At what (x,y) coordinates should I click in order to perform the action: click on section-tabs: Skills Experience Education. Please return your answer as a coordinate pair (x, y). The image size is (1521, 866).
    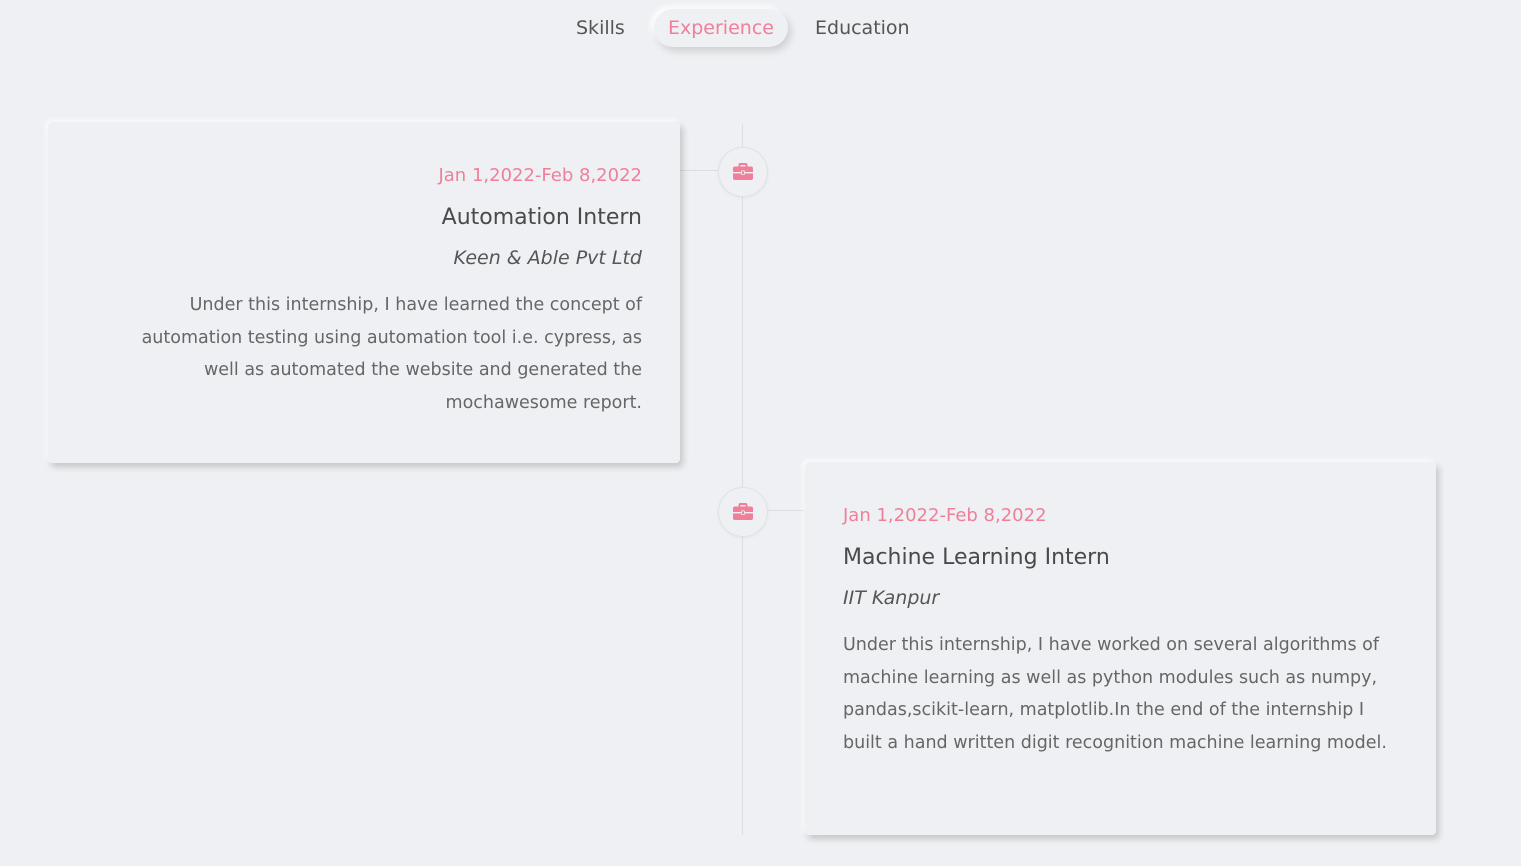
    Looking at the image, I should click on (760, 27).